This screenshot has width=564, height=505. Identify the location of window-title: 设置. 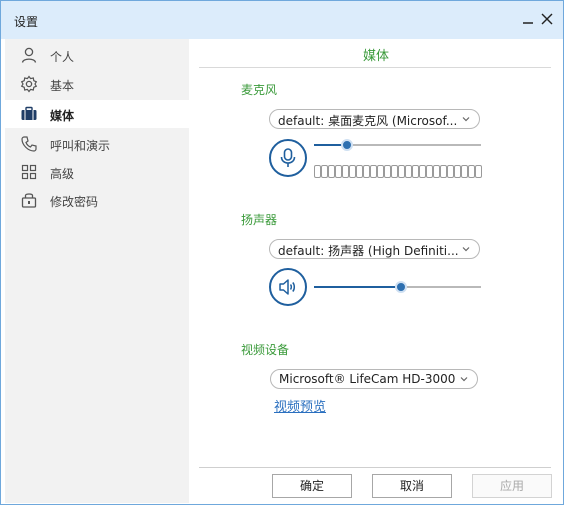
(26, 22).